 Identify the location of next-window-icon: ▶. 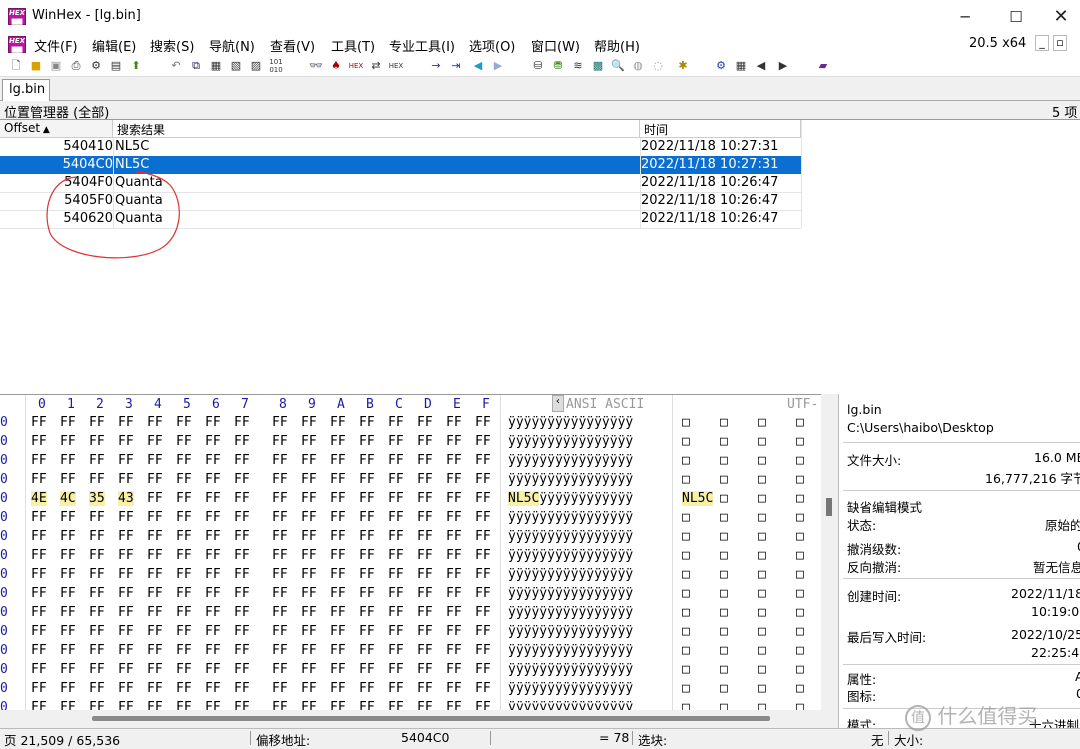
(783, 66).